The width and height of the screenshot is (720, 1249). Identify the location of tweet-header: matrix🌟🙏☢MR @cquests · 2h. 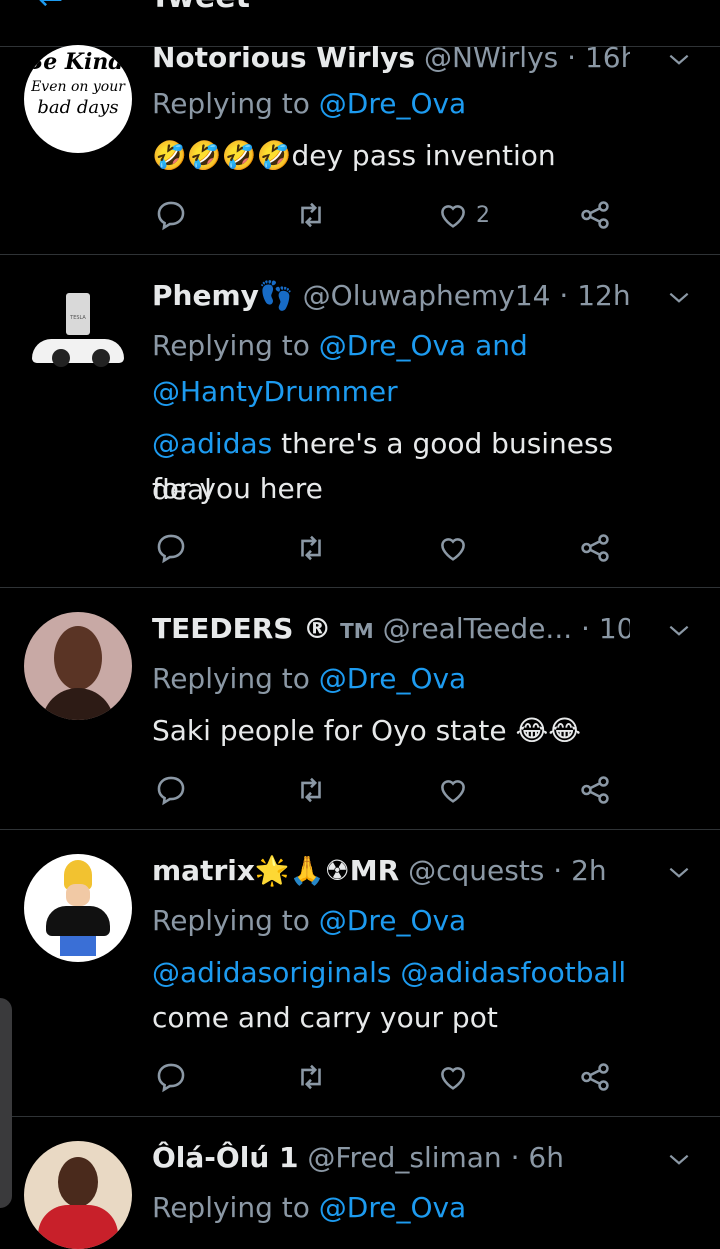
(379, 870).